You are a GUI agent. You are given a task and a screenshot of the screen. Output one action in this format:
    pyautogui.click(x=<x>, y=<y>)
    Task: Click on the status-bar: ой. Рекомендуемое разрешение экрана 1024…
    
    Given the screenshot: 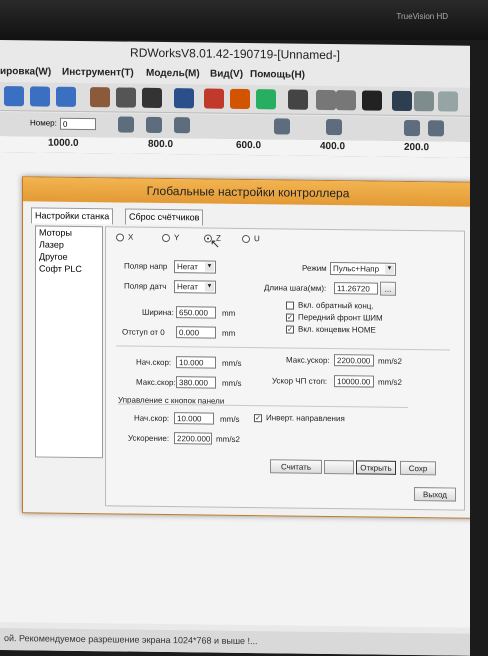 What is the action you would take?
    pyautogui.click(x=235, y=642)
    